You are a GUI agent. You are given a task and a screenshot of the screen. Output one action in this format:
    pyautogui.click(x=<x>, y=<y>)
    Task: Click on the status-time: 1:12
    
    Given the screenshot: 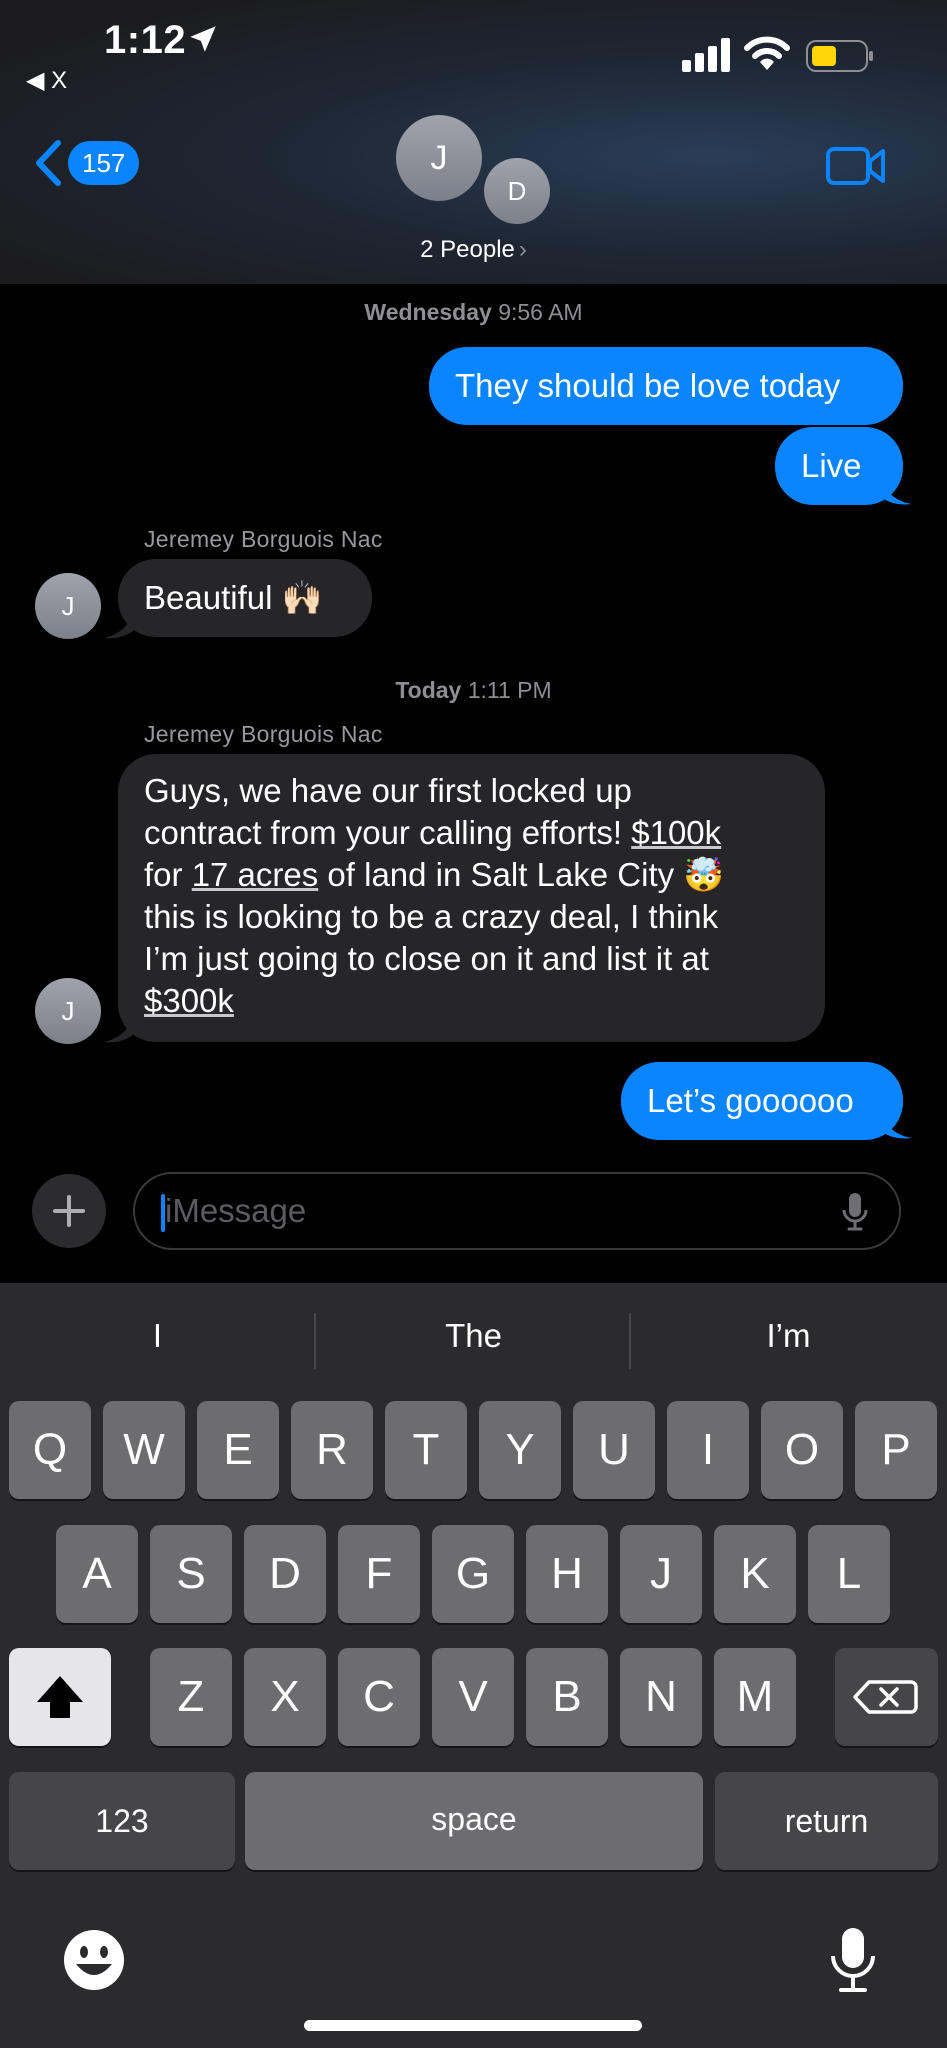 What is the action you would take?
    pyautogui.click(x=145, y=40)
    